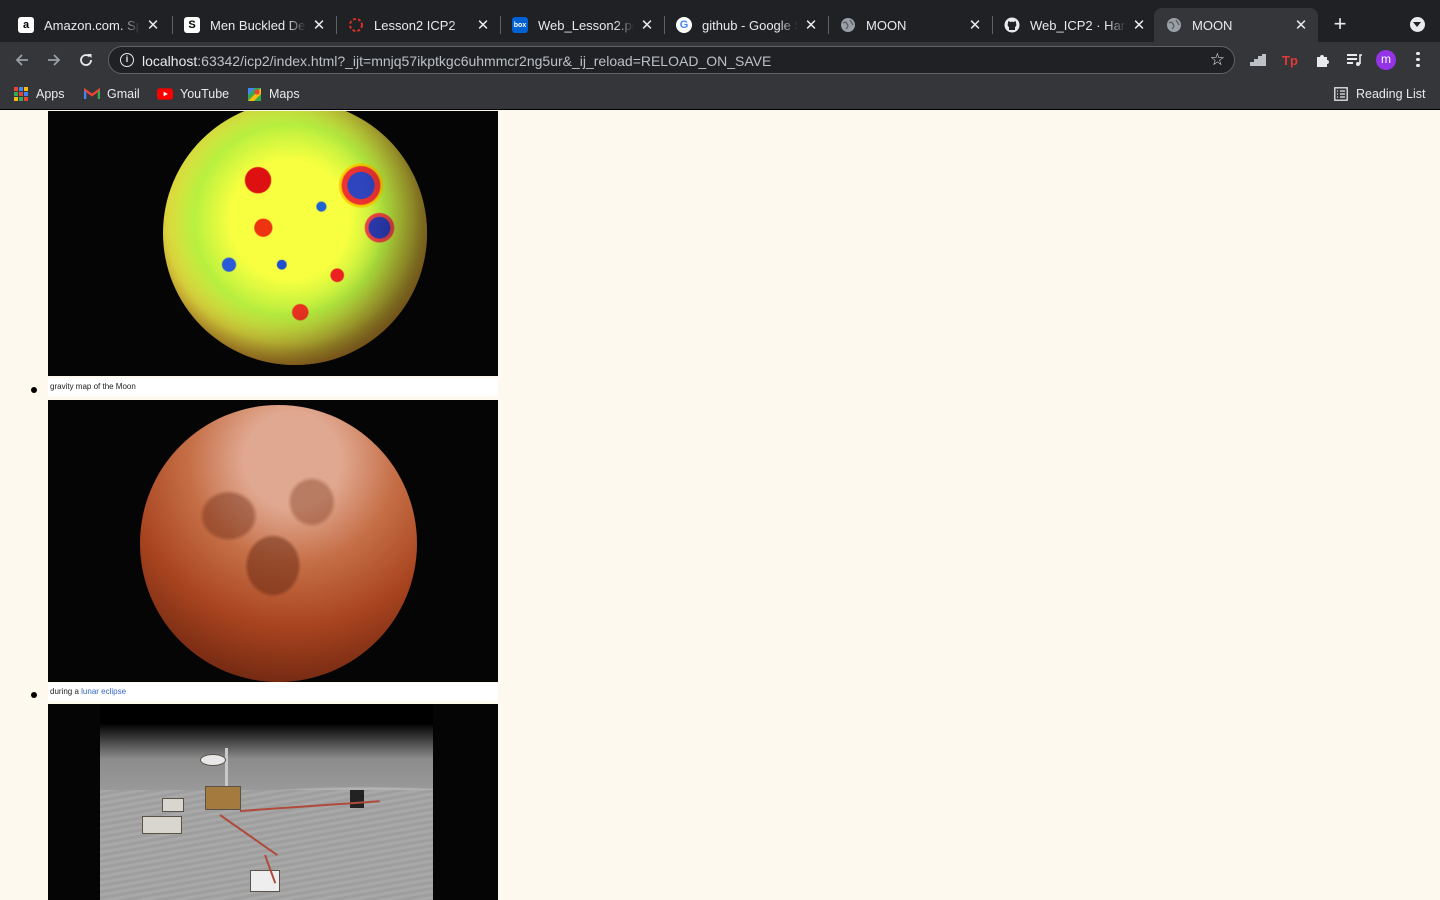  What do you see at coordinates (273, 387) in the screenshot?
I see `figure-caption: gravity map of the Moon` at bounding box center [273, 387].